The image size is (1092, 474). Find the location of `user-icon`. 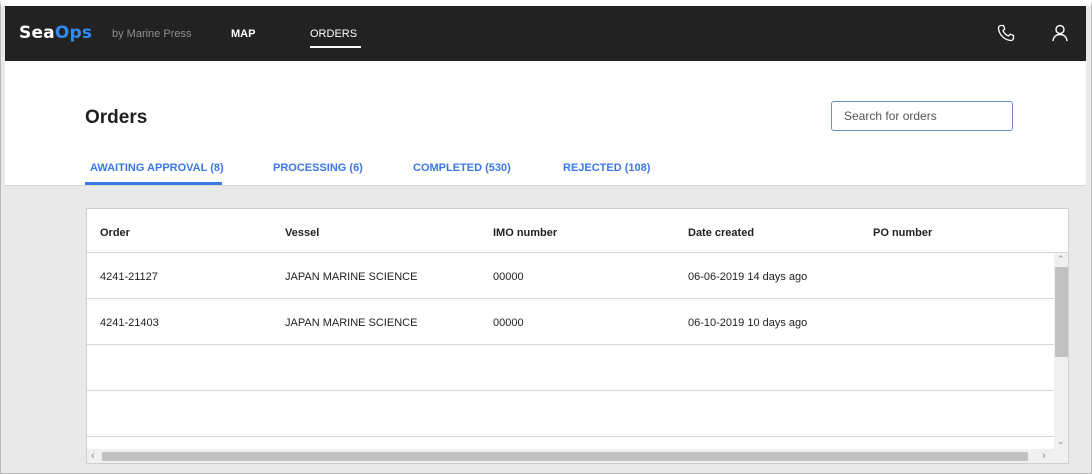

user-icon is located at coordinates (1060, 33).